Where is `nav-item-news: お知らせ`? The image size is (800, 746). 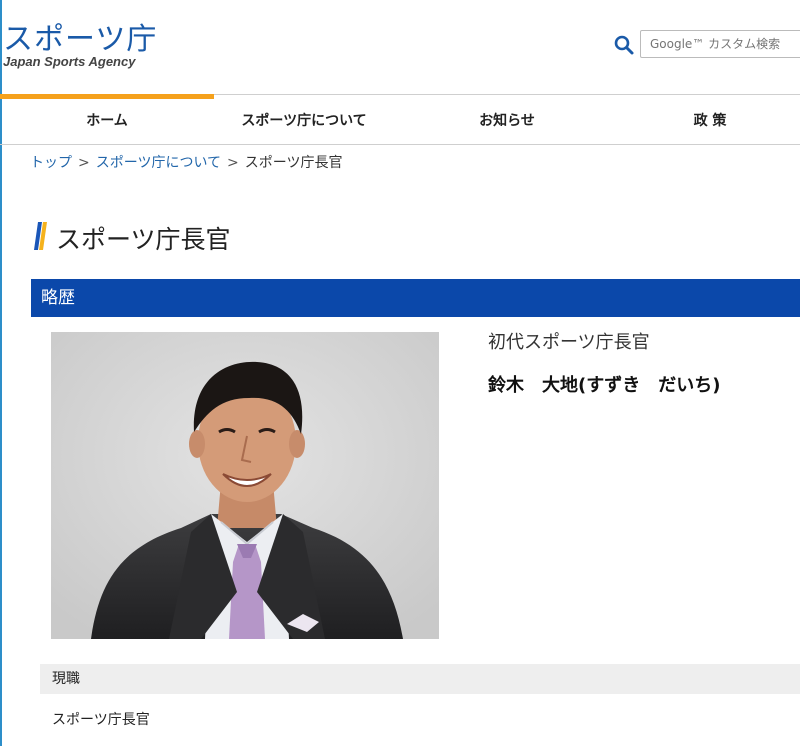
nav-item-news: お知らせ is located at coordinates (507, 119).